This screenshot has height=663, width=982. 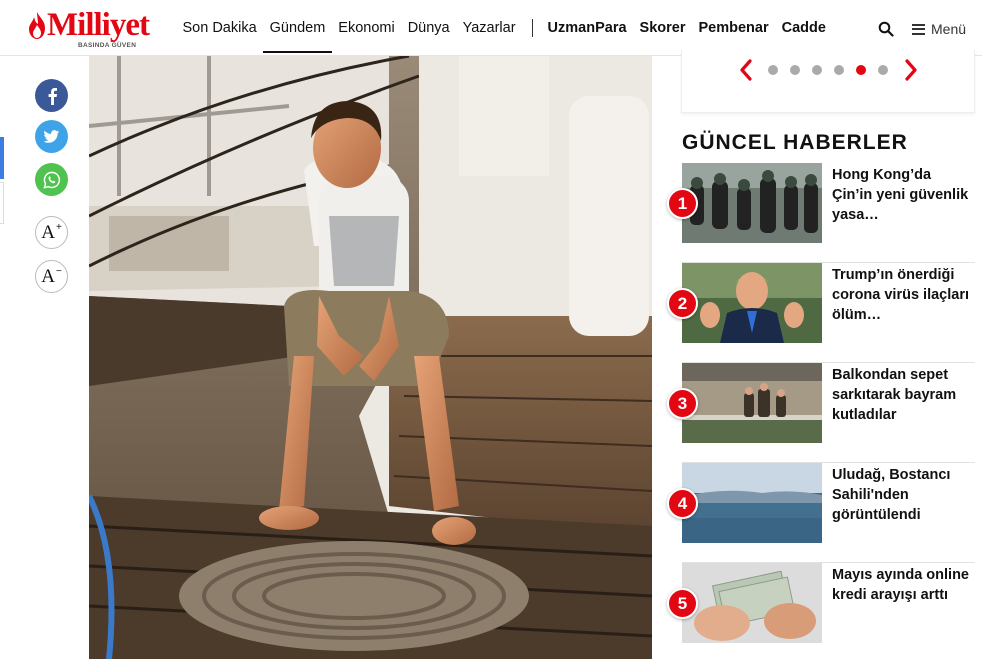 I want to click on font-decrease-button: A −, so click(x=51, y=276).